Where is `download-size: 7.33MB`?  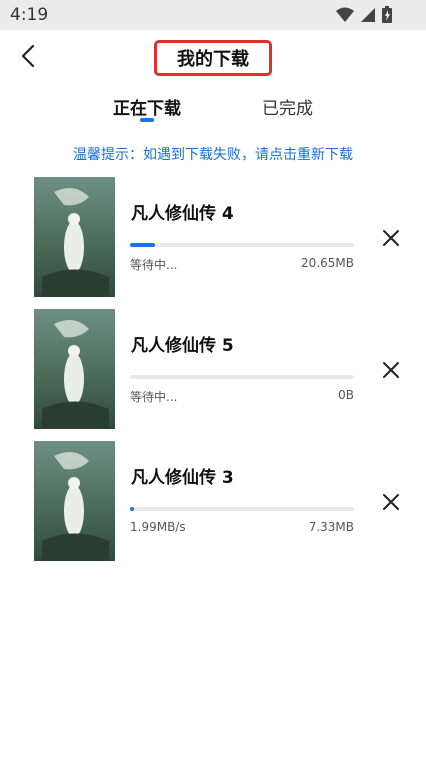
download-size: 7.33MB is located at coordinates (331, 527).